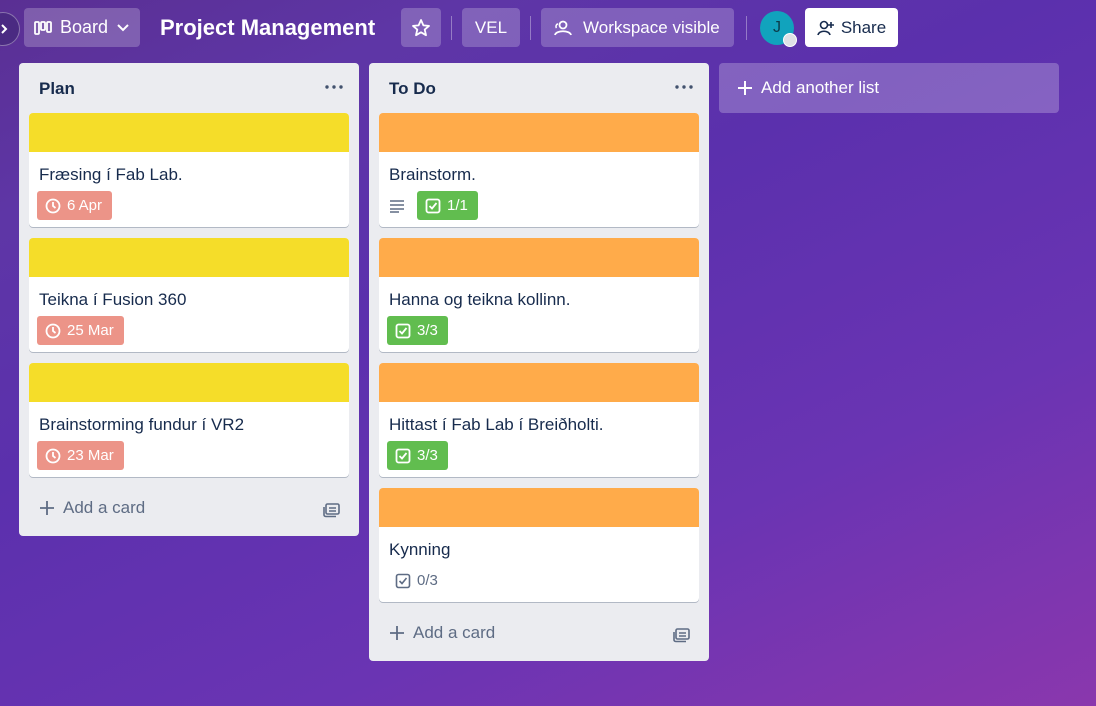 The image size is (1096, 706). What do you see at coordinates (889, 88) in the screenshot?
I see `add-list-button: Add another list` at bounding box center [889, 88].